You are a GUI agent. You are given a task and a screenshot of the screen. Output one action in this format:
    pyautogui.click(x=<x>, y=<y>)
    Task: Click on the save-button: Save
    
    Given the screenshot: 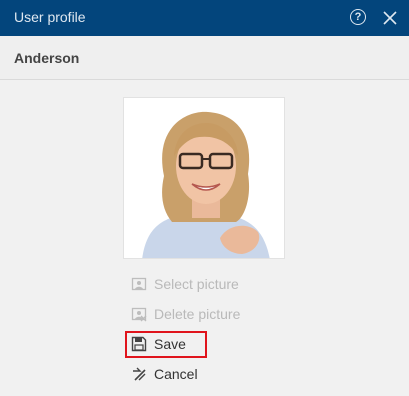 What is the action you would take?
    pyautogui.click(x=158, y=344)
    